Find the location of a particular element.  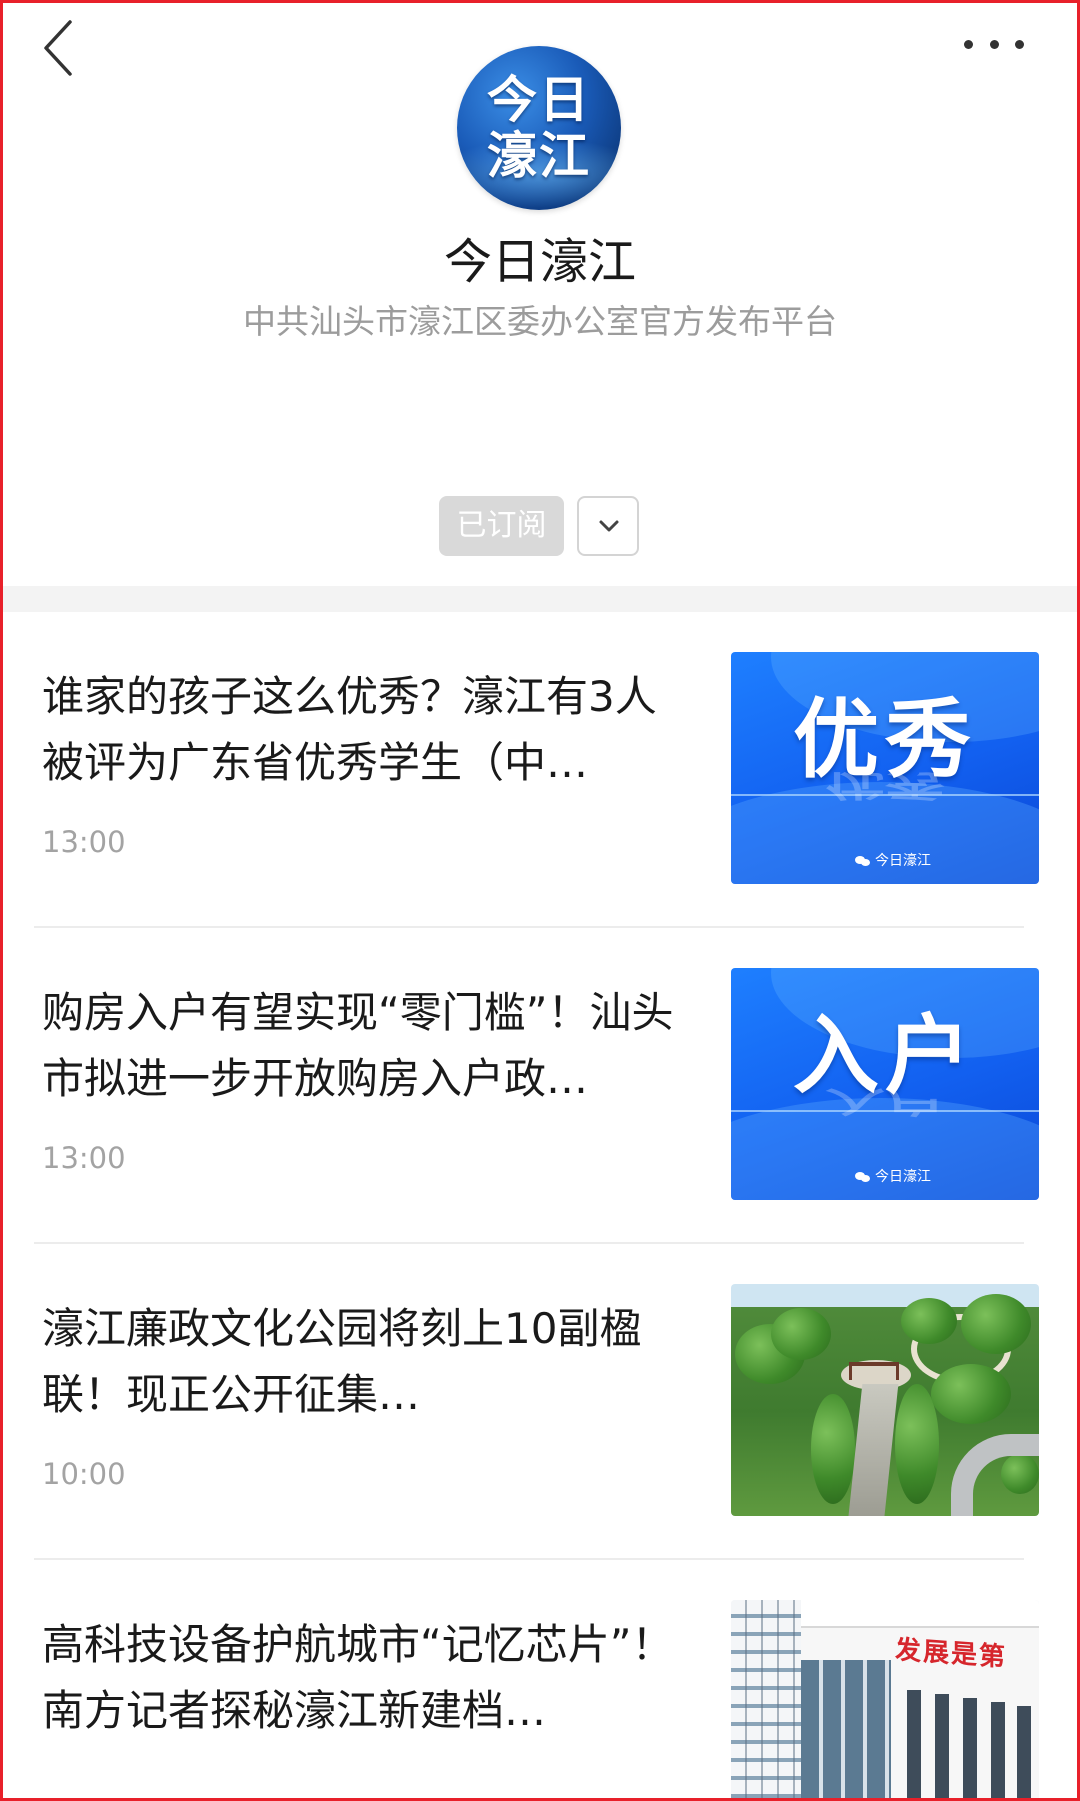

article-thumbnail: 优秀 优秀 今日濠江 is located at coordinates (885, 768).